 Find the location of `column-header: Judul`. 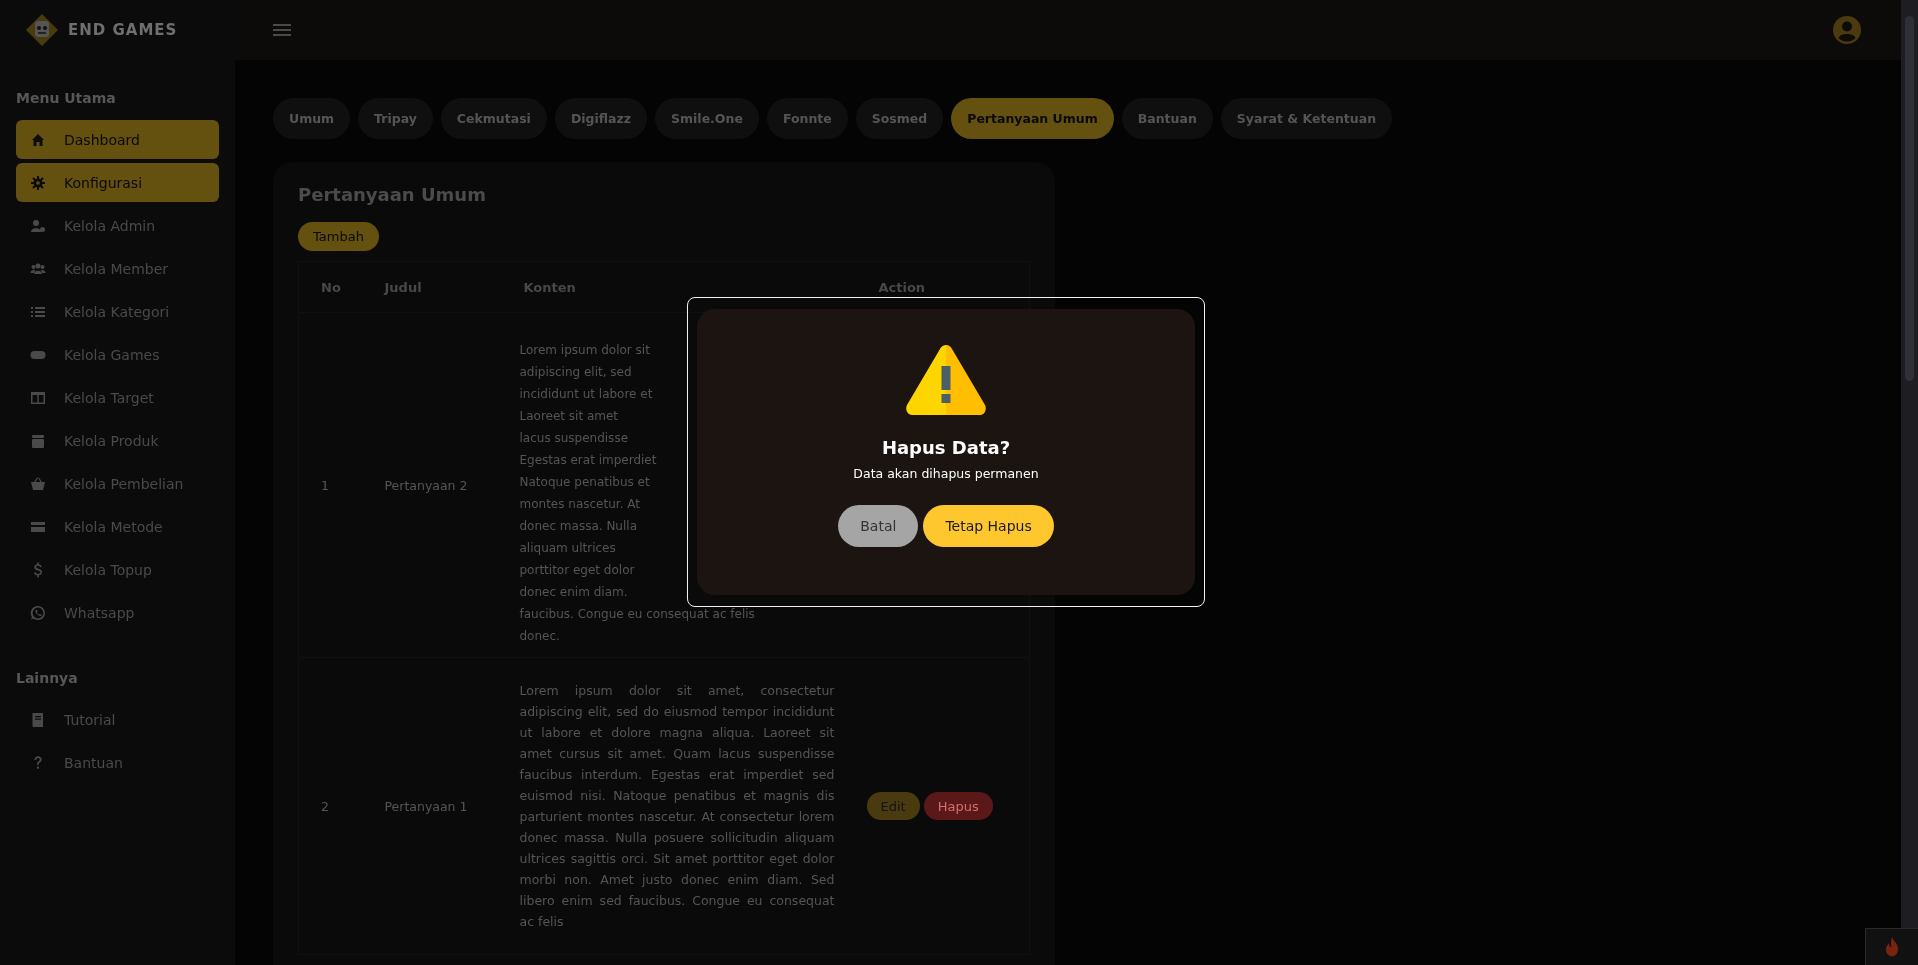

column-header: Judul is located at coordinates (432, 287).